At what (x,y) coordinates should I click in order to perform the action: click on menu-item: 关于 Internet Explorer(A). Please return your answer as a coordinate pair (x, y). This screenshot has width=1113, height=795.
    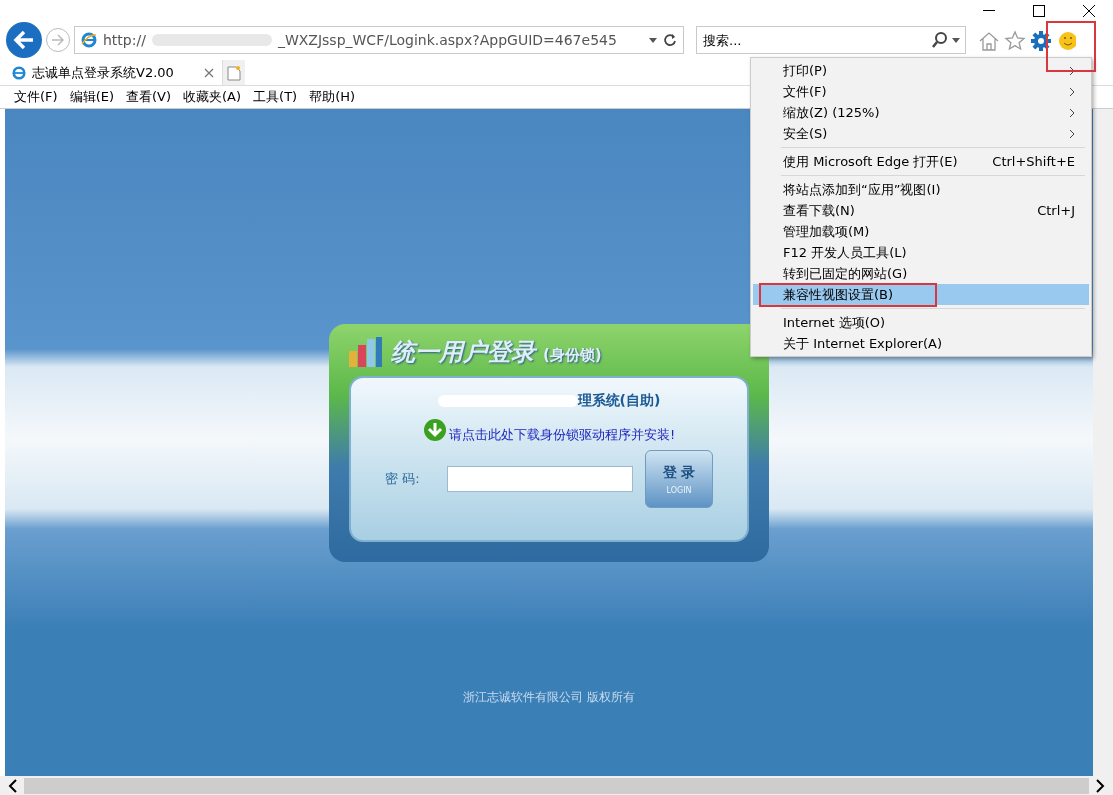
    Looking at the image, I should click on (921, 343).